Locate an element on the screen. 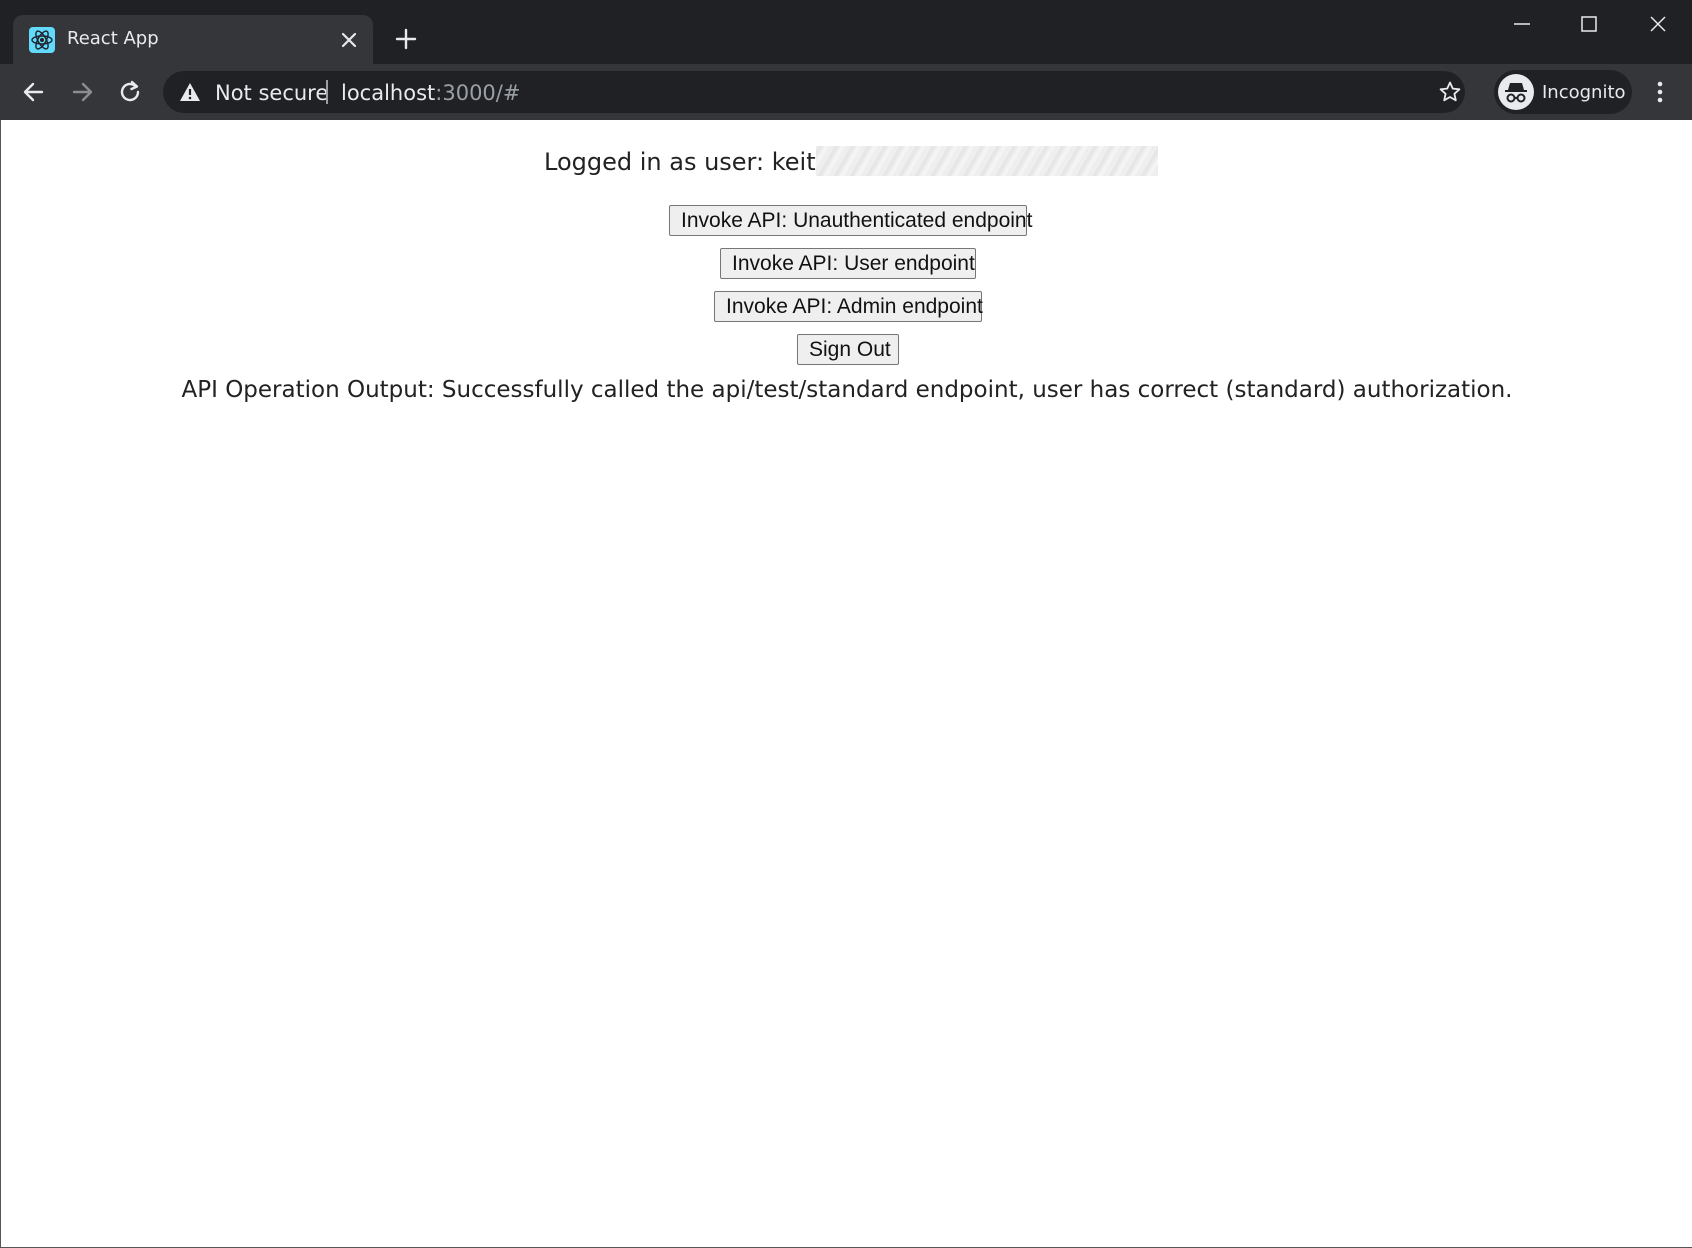  arrow-left-icon is located at coordinates (34, 92).